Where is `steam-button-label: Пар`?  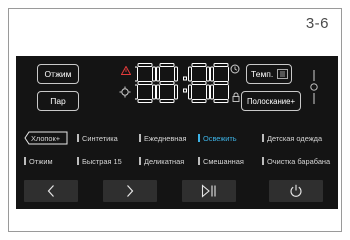 steam-button-label: Пар is located at coordinates (58, 101).